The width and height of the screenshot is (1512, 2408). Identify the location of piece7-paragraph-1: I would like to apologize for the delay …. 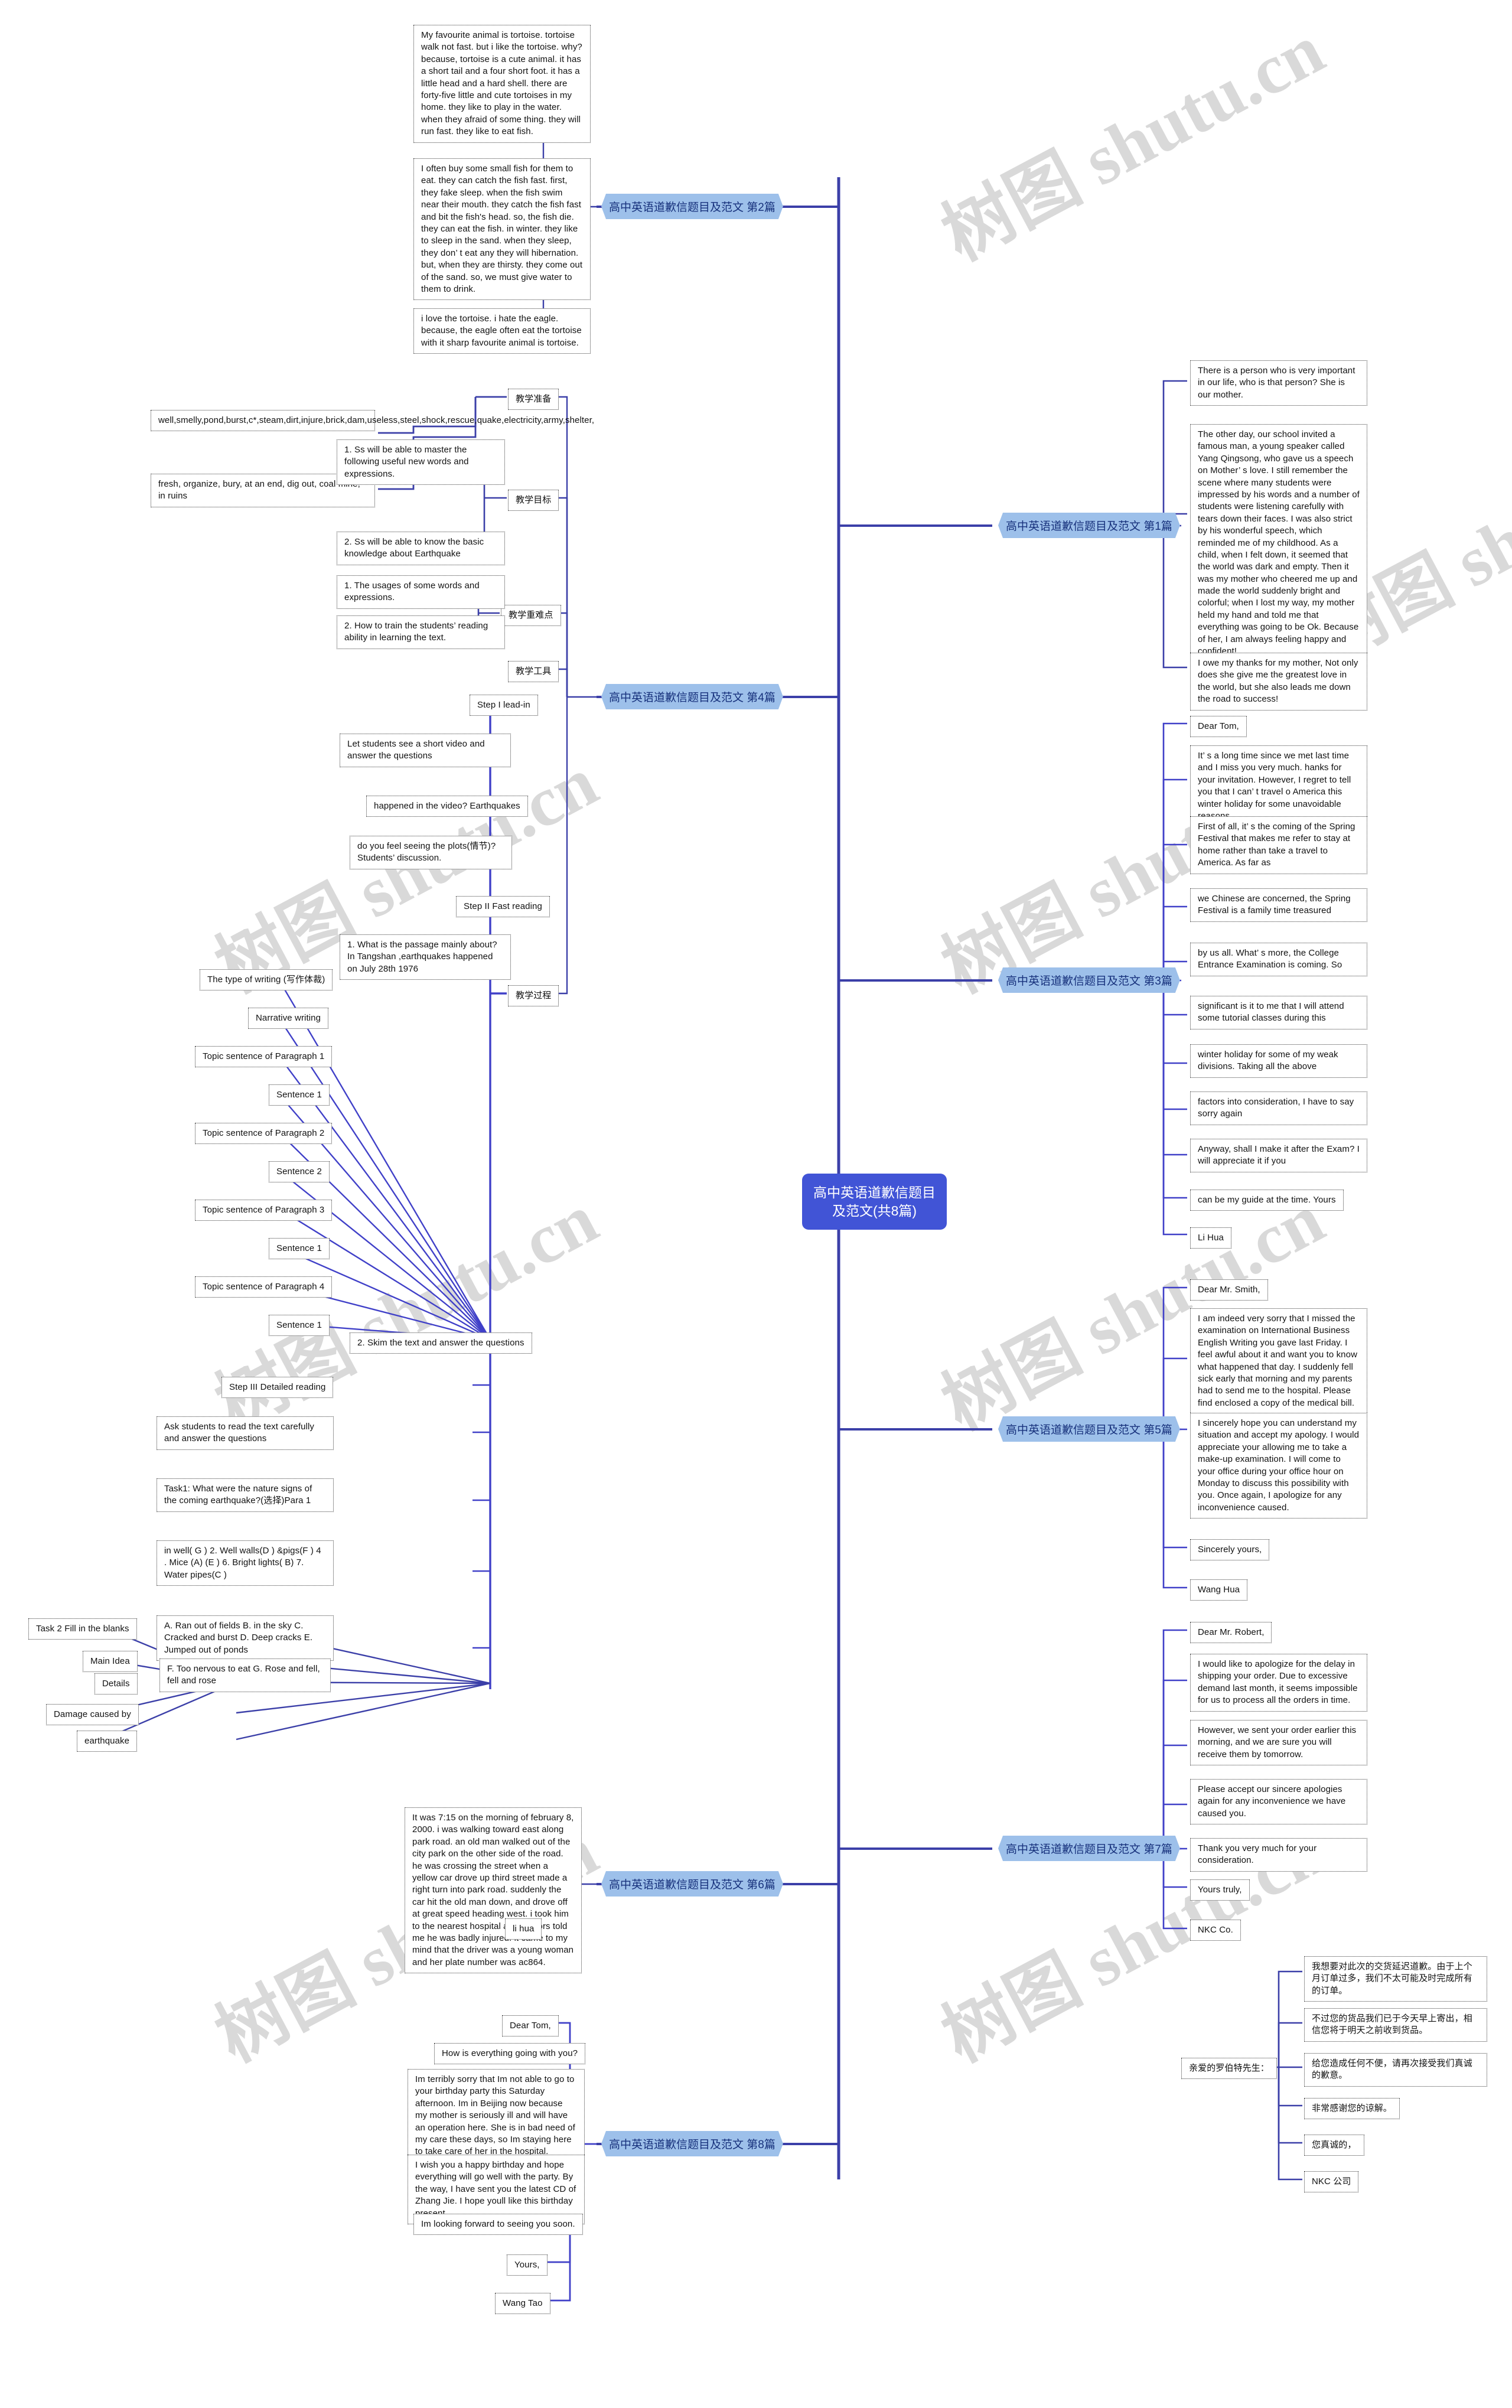
(1278, 1683).